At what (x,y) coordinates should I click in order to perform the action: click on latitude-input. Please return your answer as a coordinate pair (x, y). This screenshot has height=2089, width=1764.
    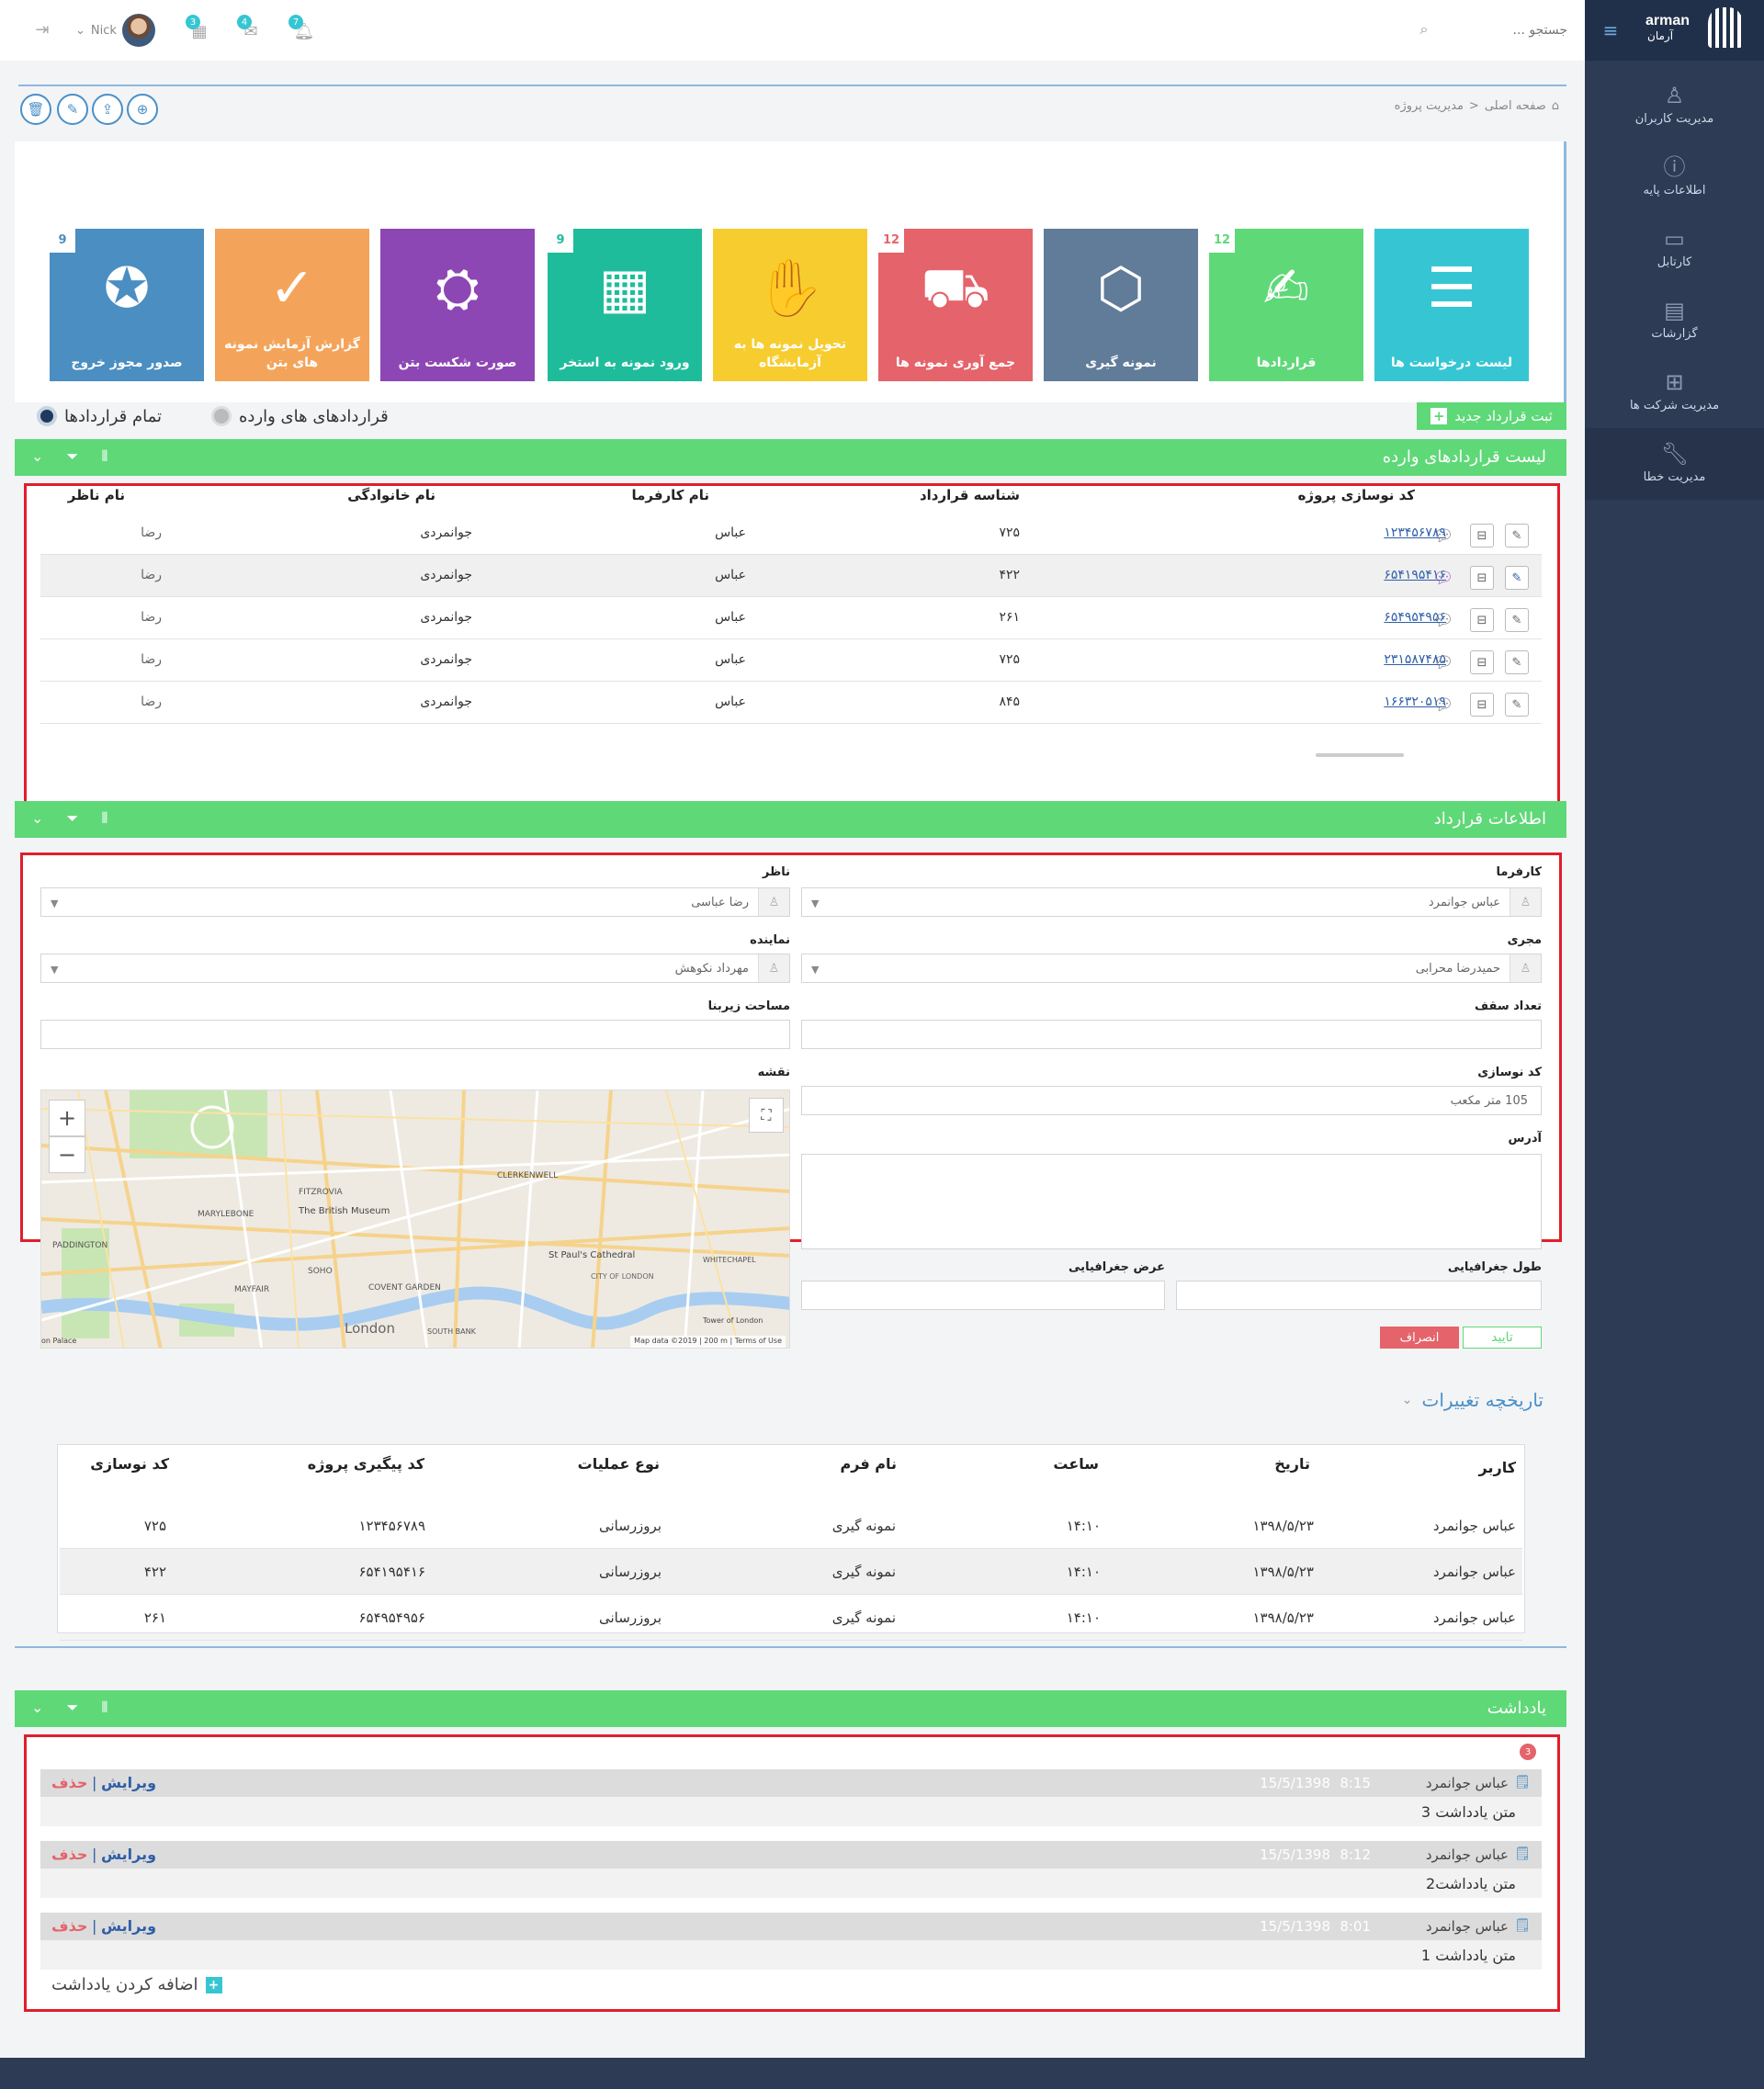
    Looking at the image, I should click on (983, 1296).